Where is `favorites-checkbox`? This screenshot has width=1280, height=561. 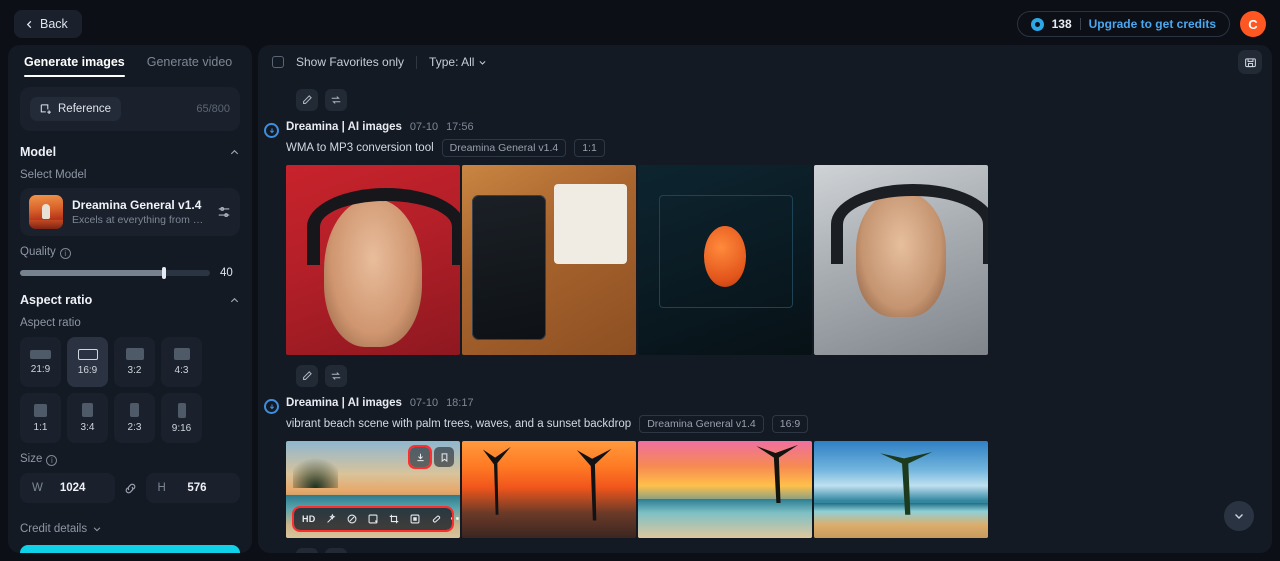 favorites-checkbox is located at coordinates (278, 62).